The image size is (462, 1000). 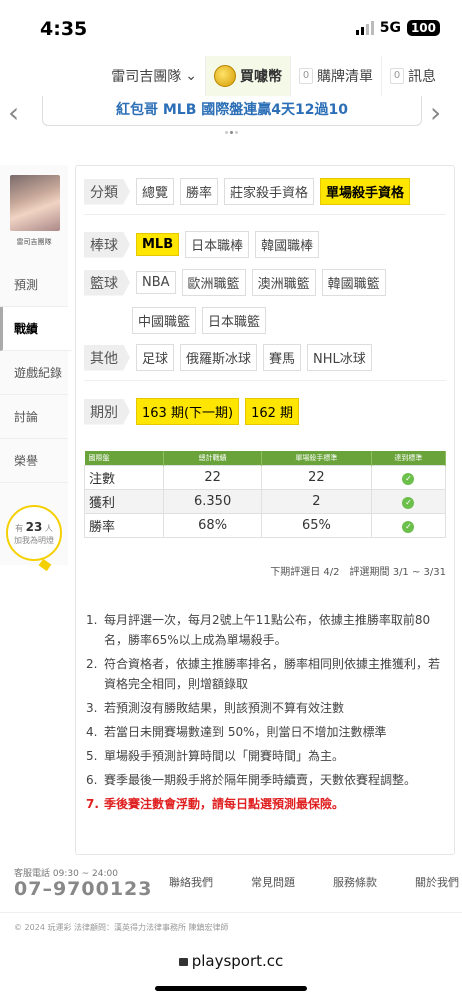 I want to click on league-horse-racing: 賽馬, so click(x=282, y=357).